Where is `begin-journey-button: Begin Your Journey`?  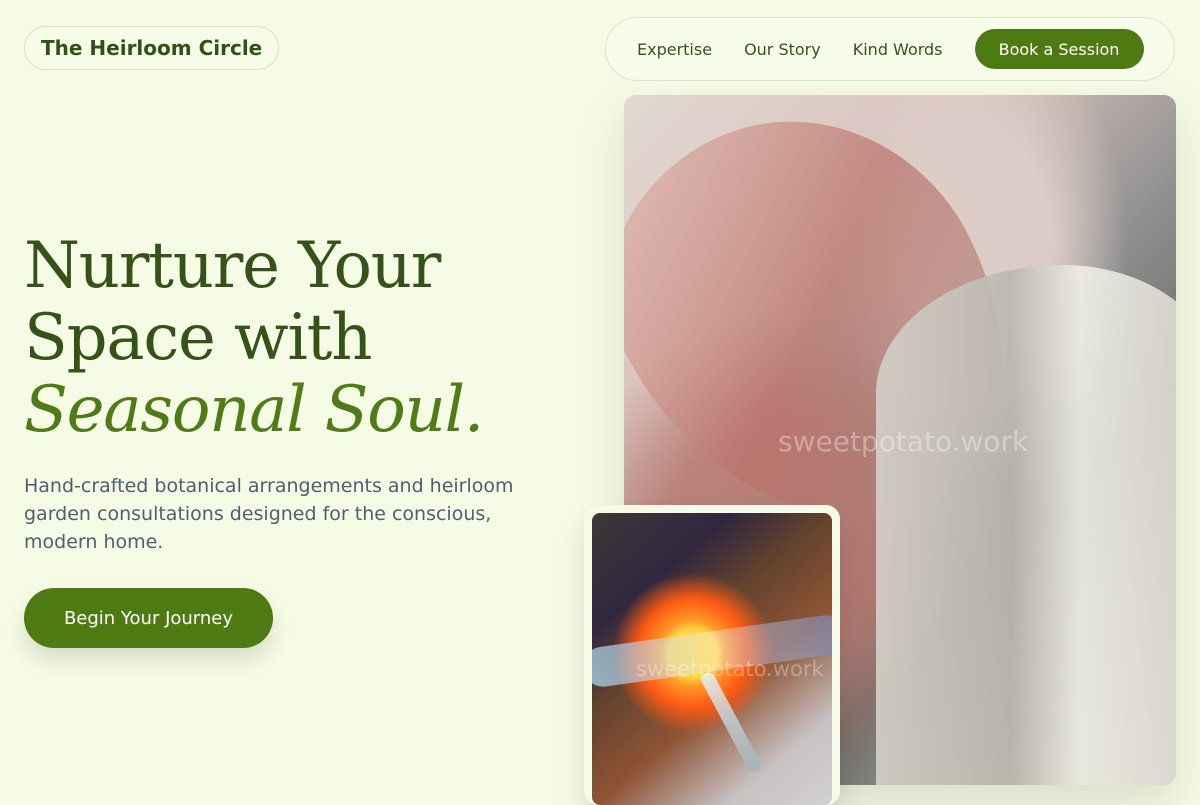 begin-journey-button: Begin Your Journey is located at coordinates (148, 618).